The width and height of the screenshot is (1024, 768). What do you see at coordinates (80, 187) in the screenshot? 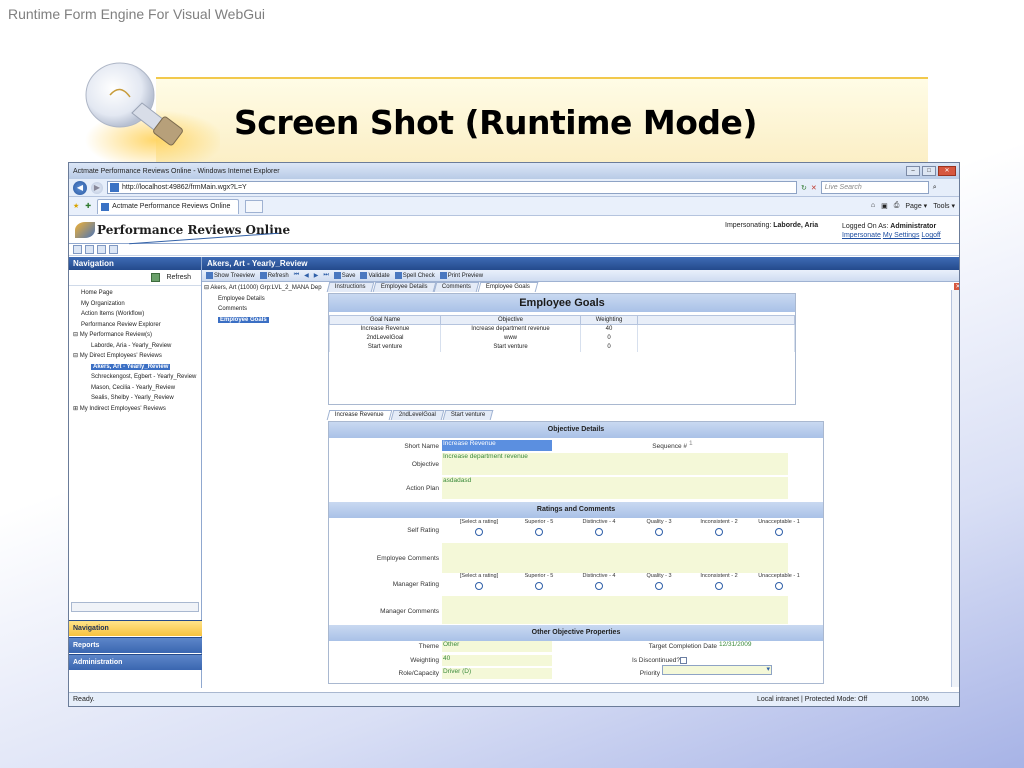
I see `back-button: ◀` at bounding box center [80, 187].